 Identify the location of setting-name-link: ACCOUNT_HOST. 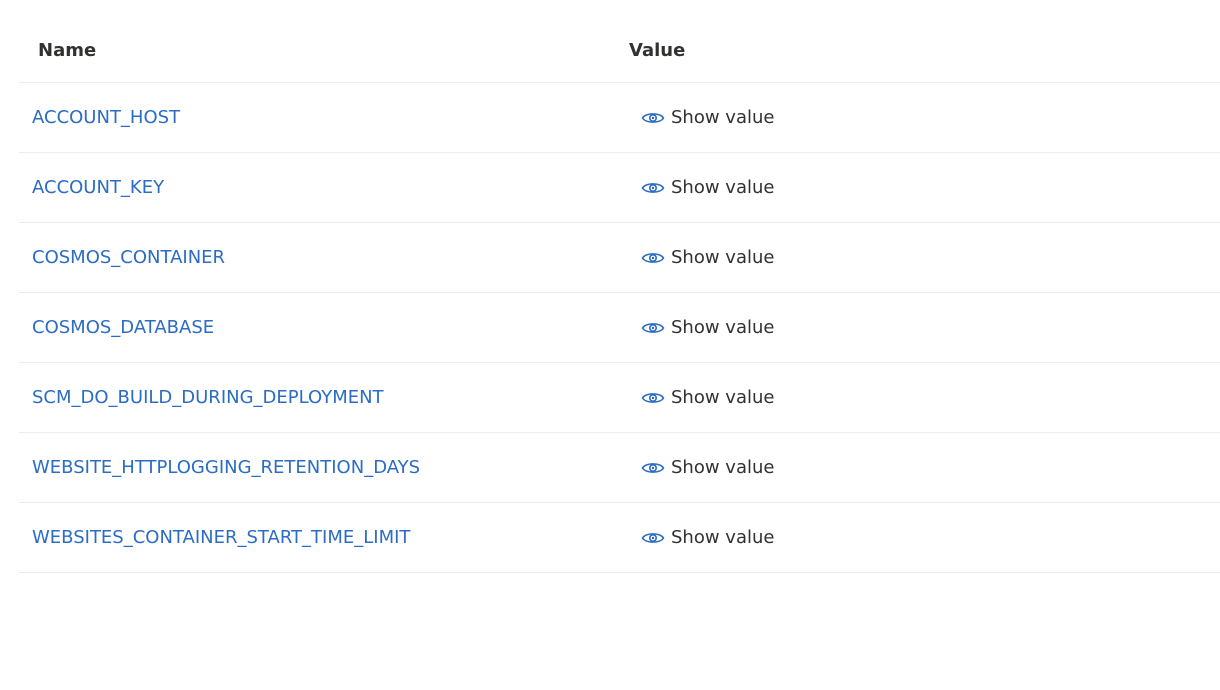
(320, 117).